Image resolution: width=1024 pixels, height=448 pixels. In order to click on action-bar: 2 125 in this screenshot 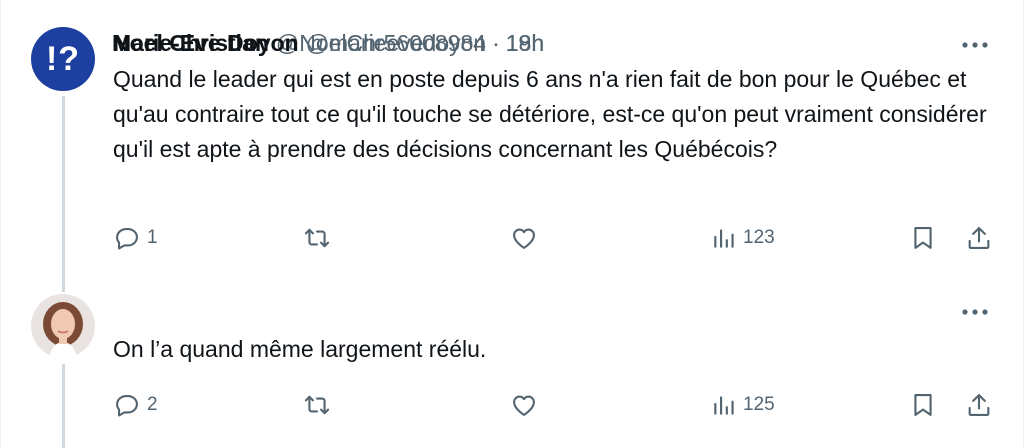, I will do `click(555, 405)`.